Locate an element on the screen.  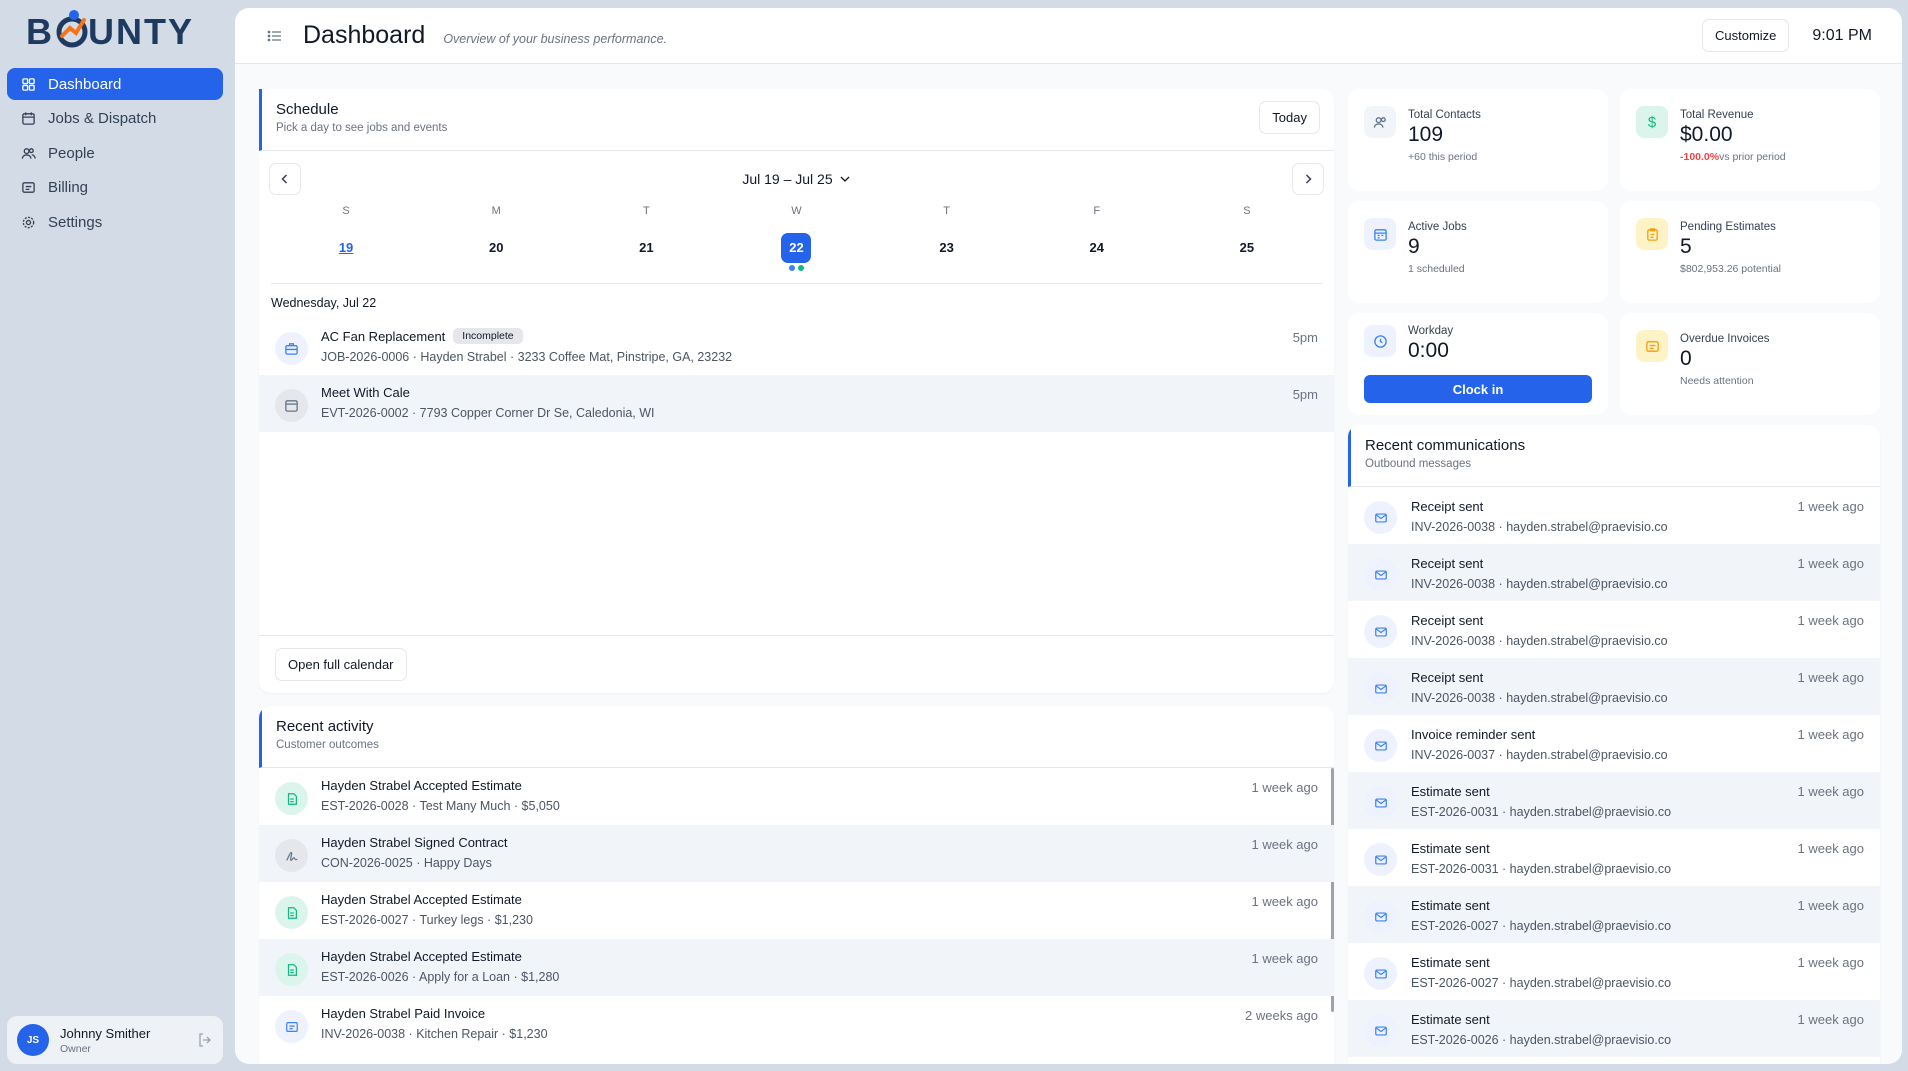
stat-note: Needs attention is located at coordinates (1717, 381).